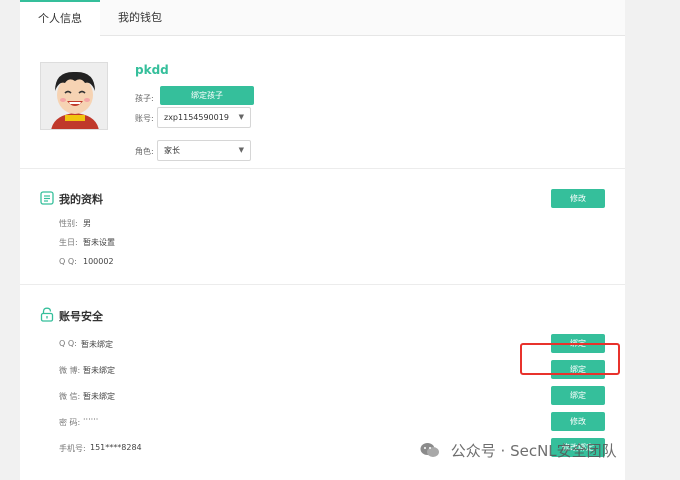 Image resolution: width=680 pixels, height=480 pixels. What do you see at coordinates (47, 314) in the screenshot?
I see `lock-icon` at bounding box center [47, 314].